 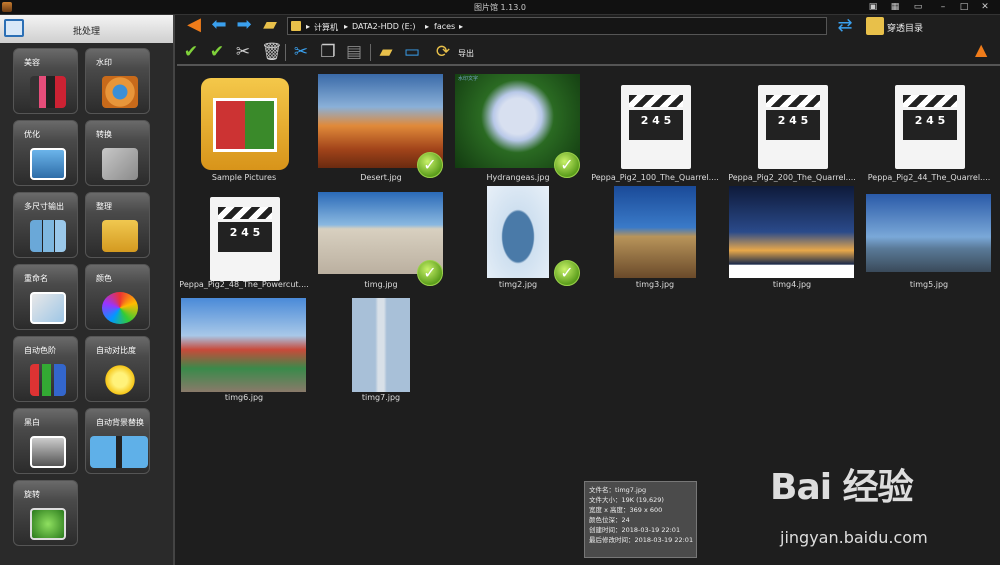 What do you see at coordinates (244, 177) in the screenshot?
I see `file-name: Sample Pictures` at bounding box center [244, 177].